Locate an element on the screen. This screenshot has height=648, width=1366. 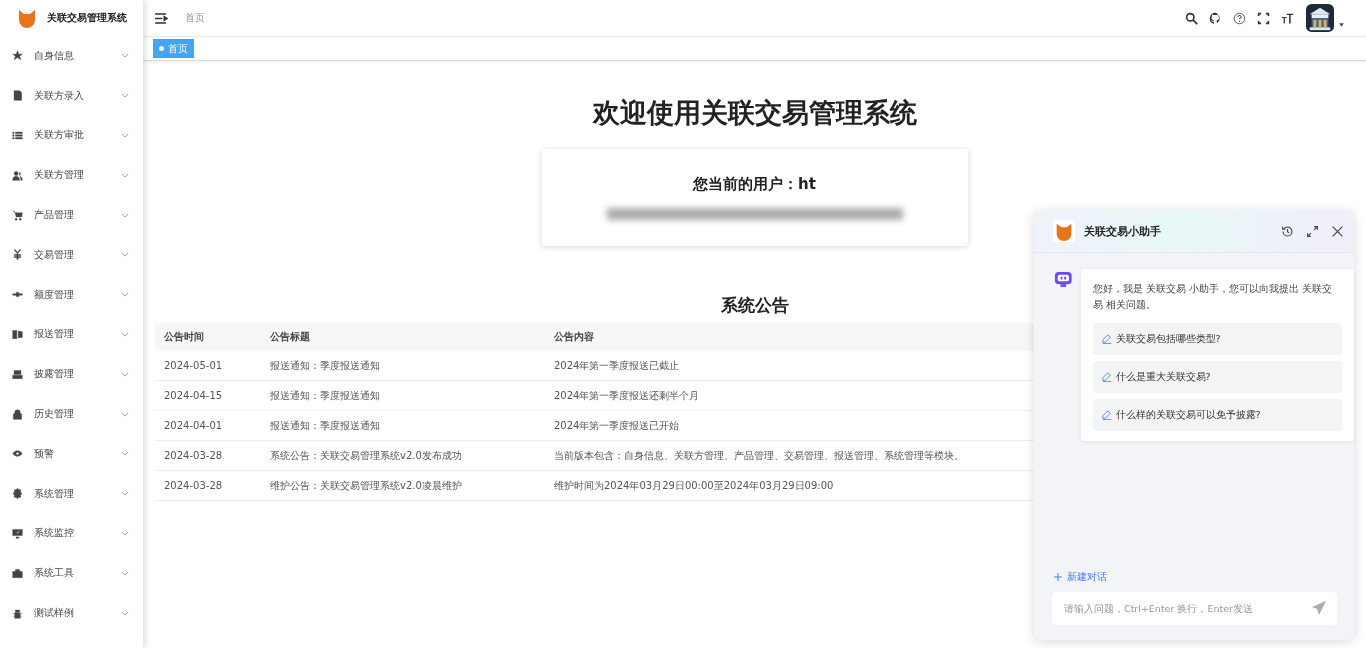
sidebar-item: 自身信息 is located at coordinates (71, 56).